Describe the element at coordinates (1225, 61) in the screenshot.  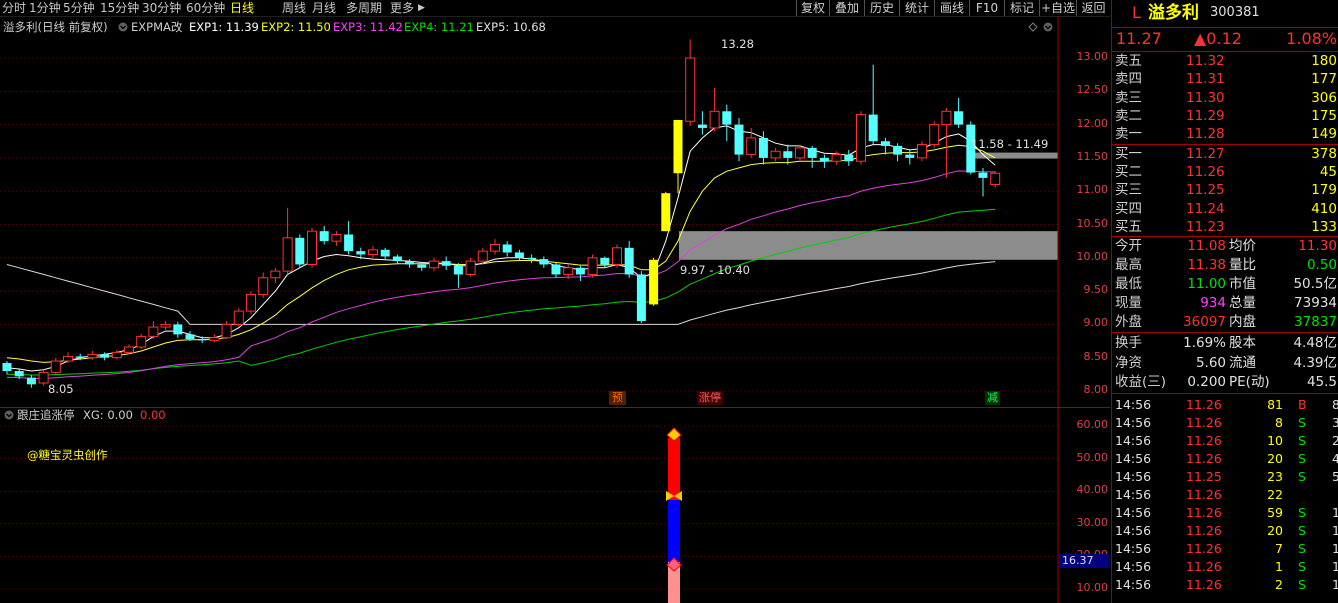
I see `ask-row: 卖五 11.32 180` at that location.